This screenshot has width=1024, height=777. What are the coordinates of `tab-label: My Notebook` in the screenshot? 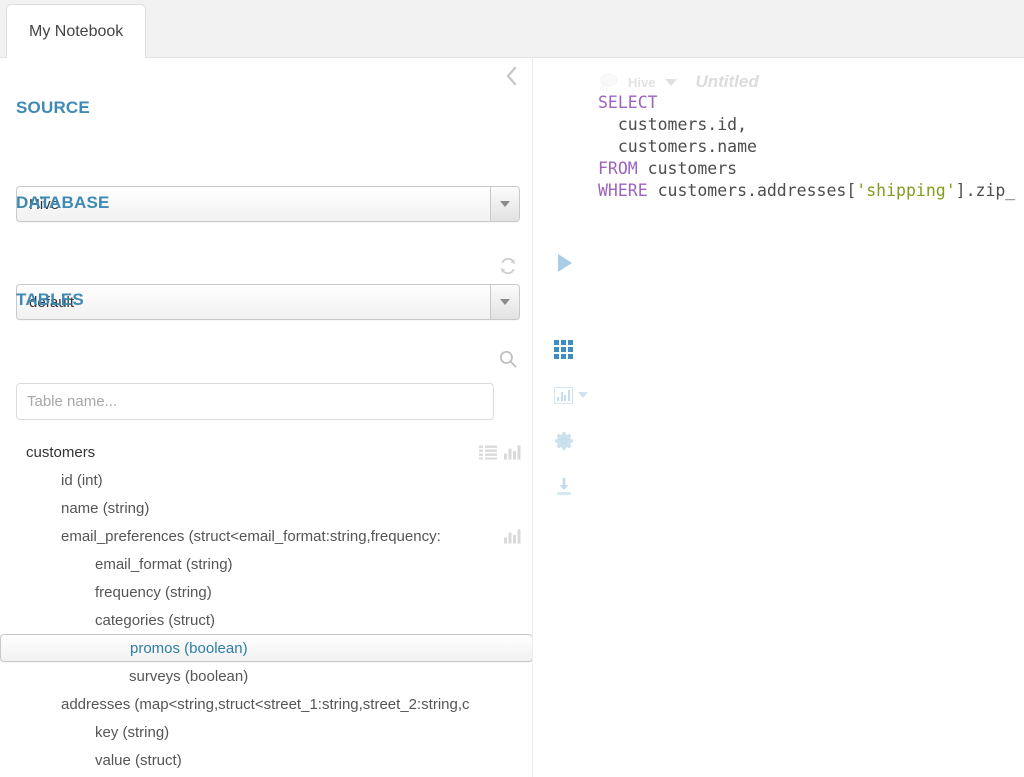 It's located at (76, 31).